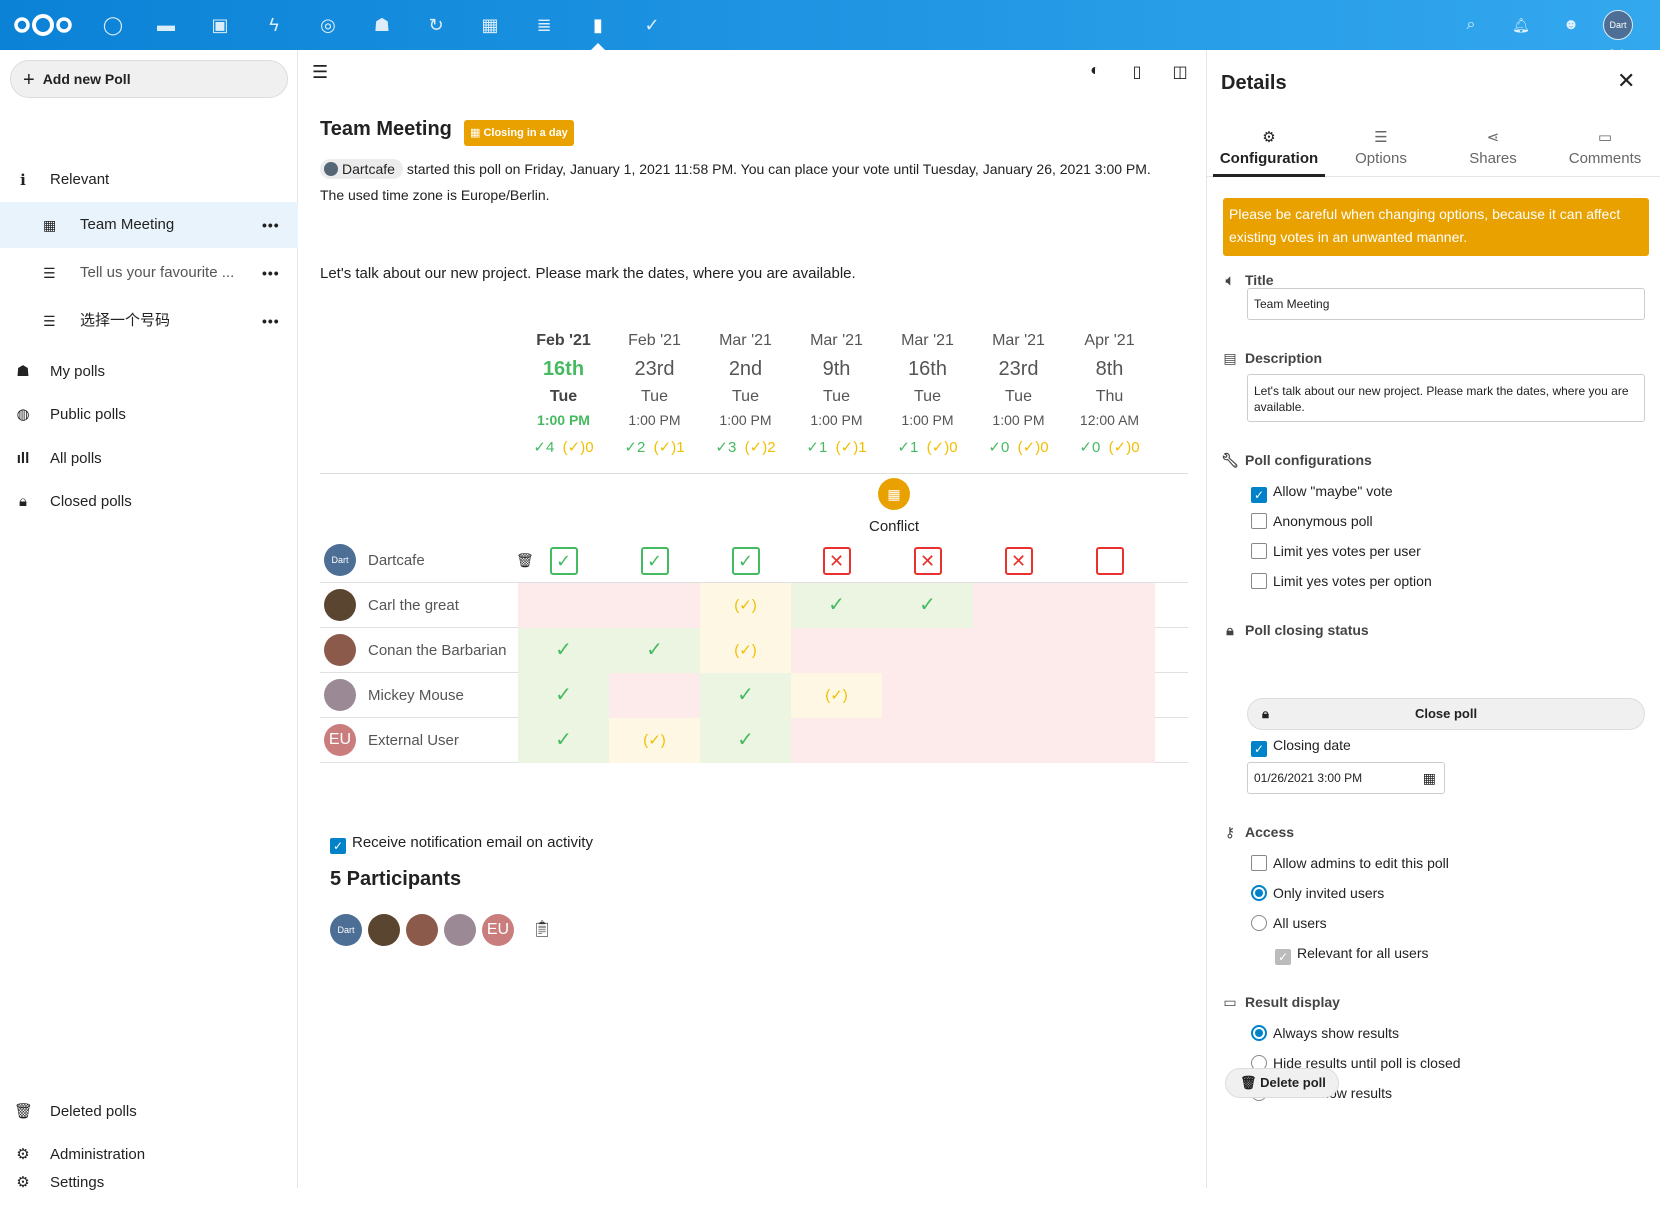  Describe the element at coordinates (149, 180) in the screenshot. I see `nav-relevant: i Relevant` at that location.